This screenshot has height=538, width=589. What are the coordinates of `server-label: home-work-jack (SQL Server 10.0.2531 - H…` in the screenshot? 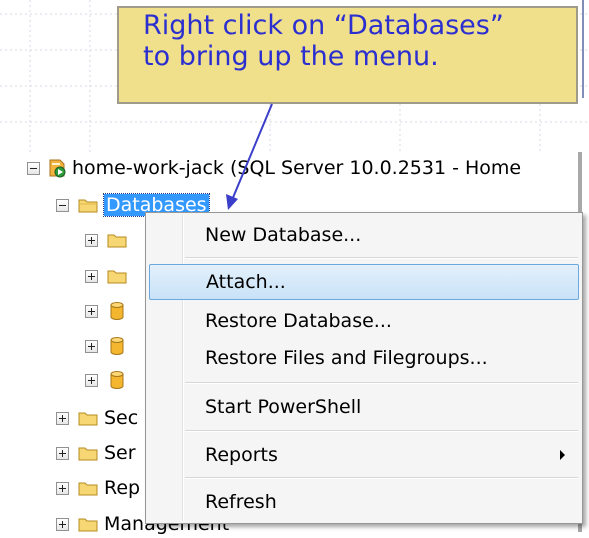 It's located at (297, 168).